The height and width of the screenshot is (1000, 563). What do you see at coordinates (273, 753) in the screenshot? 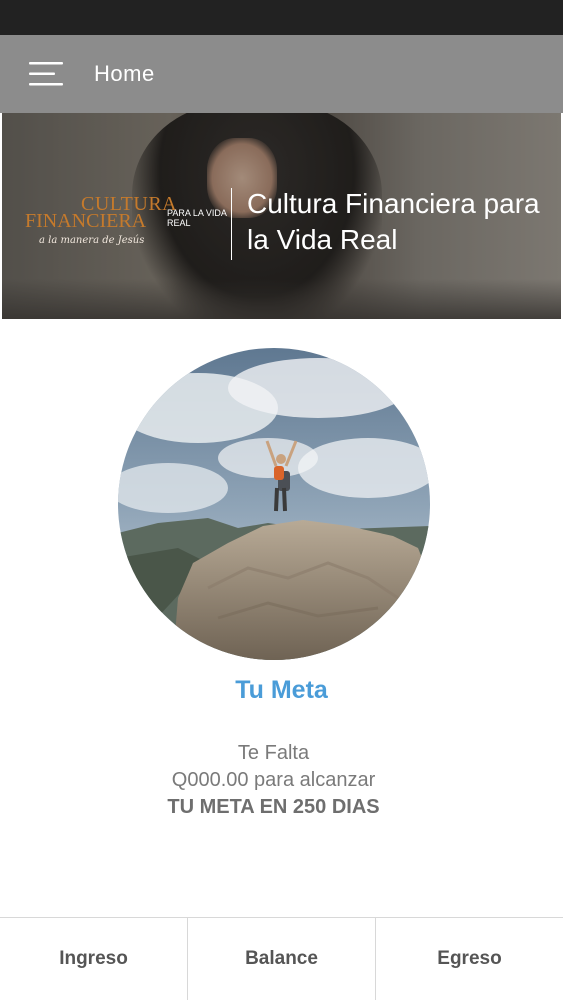
I see `goal-remaining-label: Te Falta` at bounding box center [273, 753].